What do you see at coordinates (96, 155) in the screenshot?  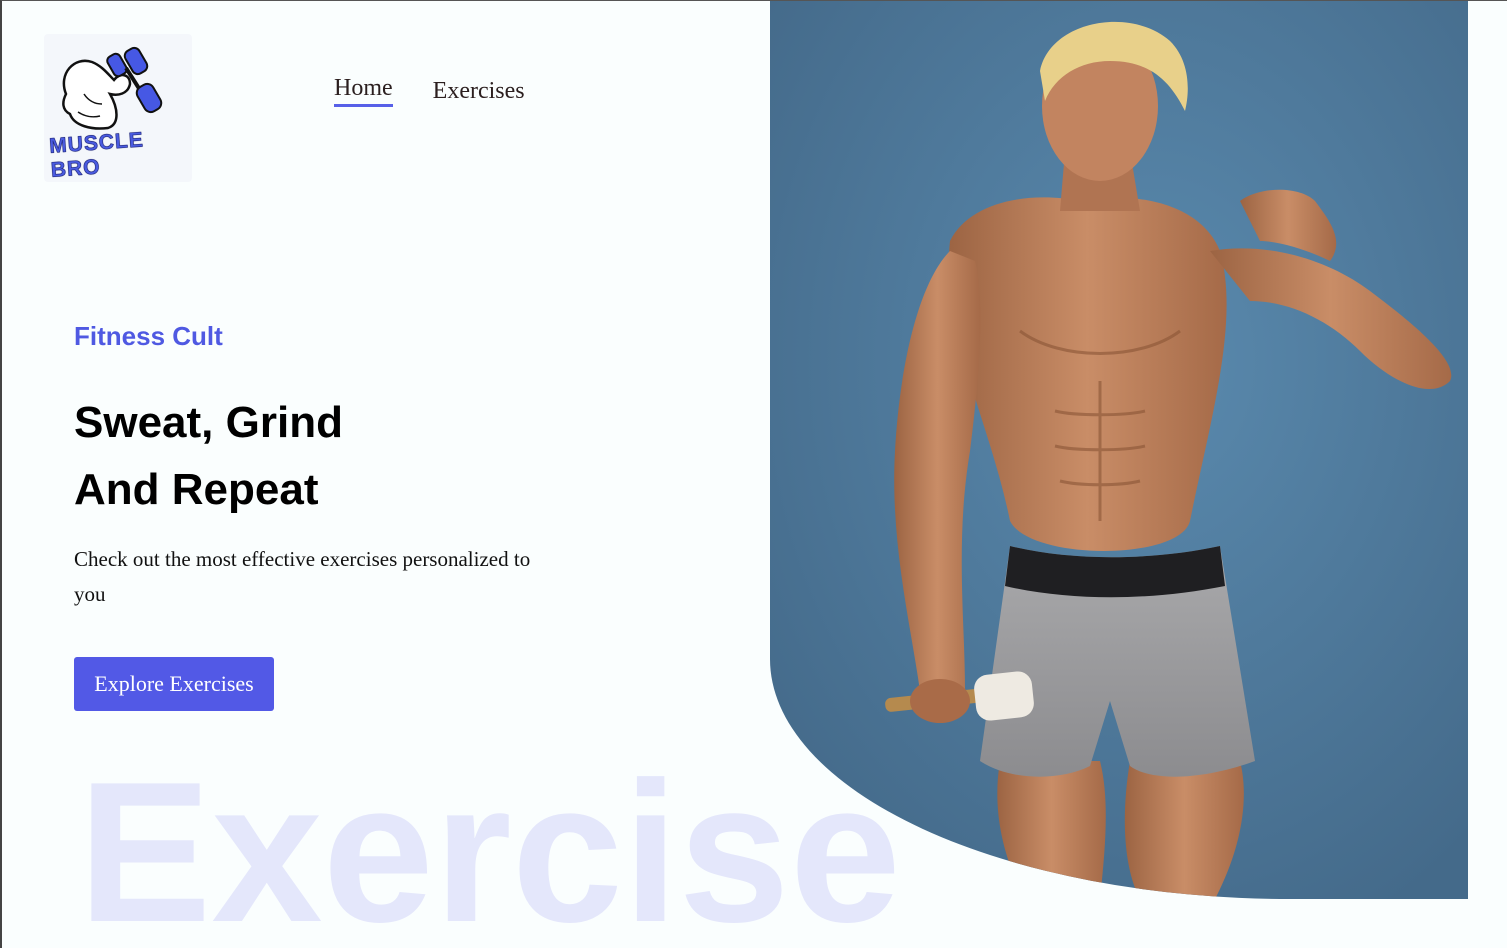 I see `logo-text: MUSCLE BRO` at bounding box center [96, 155].